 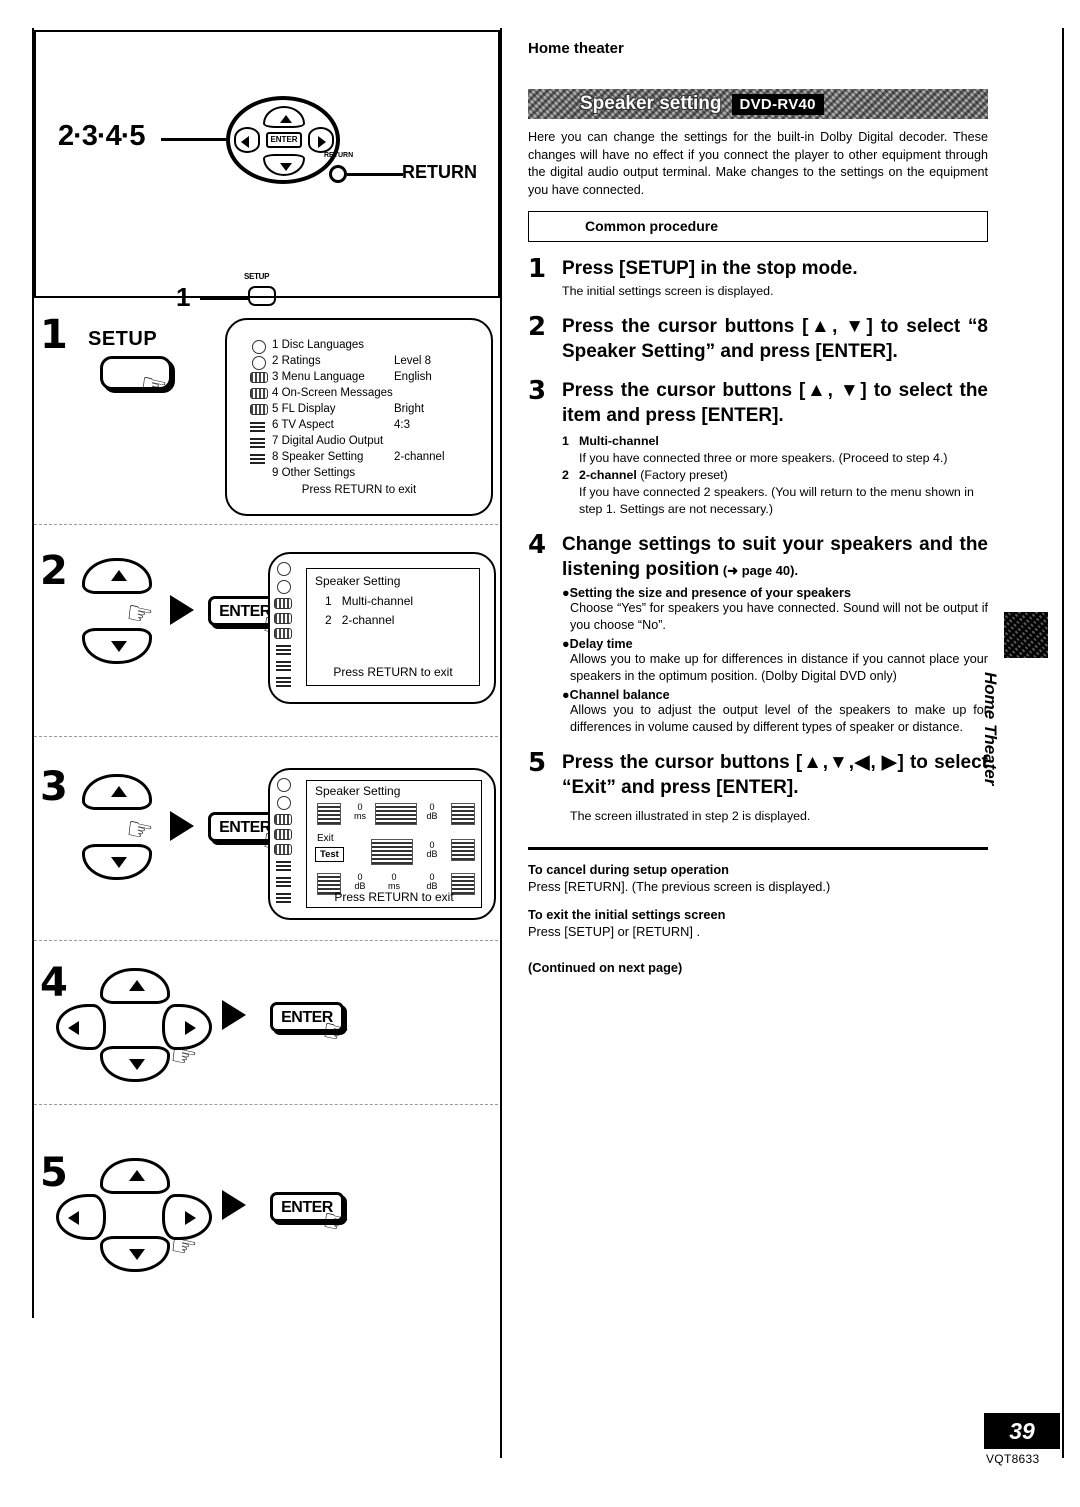 I want to click on menu-item: 5 FL Display Bright, so click(x=359, y=409).